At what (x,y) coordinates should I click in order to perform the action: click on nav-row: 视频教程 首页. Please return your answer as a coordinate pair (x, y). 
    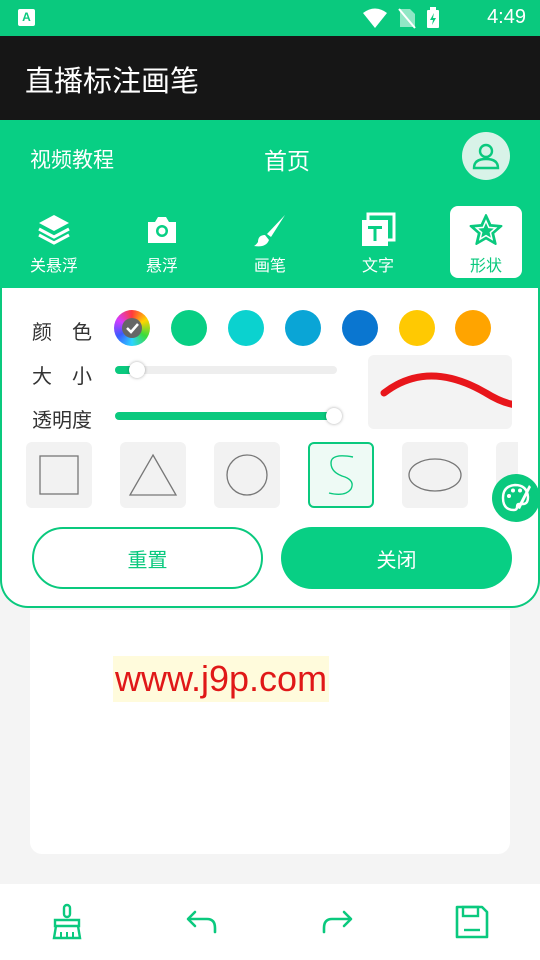
    Looking at the image, I should click on (270, 160).